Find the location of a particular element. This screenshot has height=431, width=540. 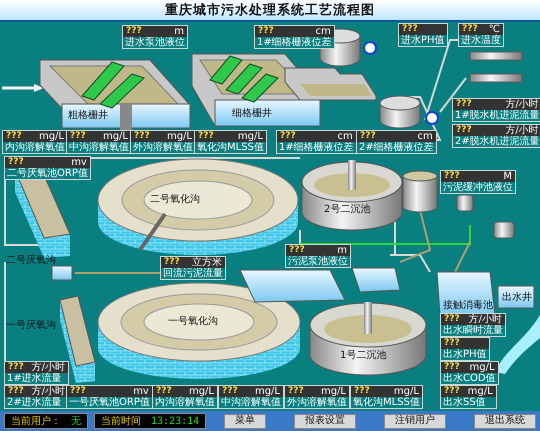

readout-label: 出水瞬时流量 is located at coordinates (473, 330).